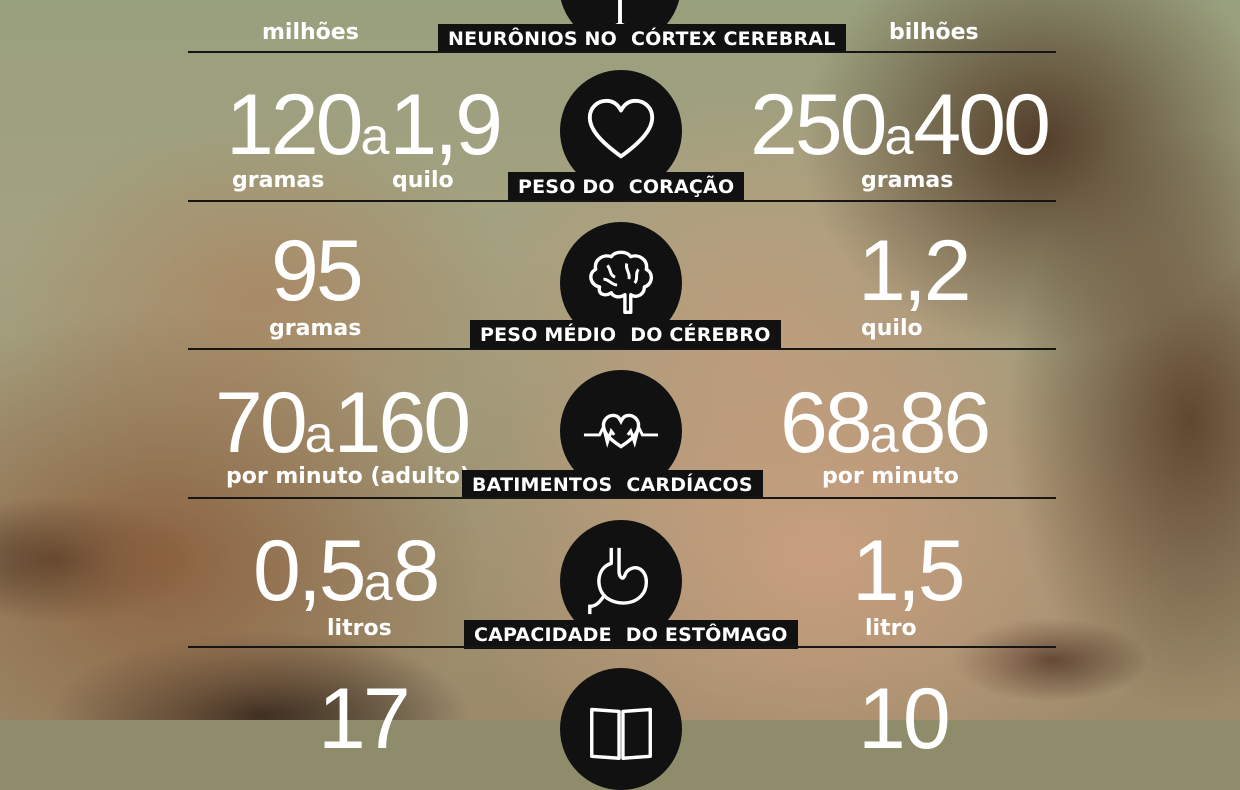 The image size is (1240, 790). I want to click on right-value-heartbeat-b: 86, so click(945, 423).